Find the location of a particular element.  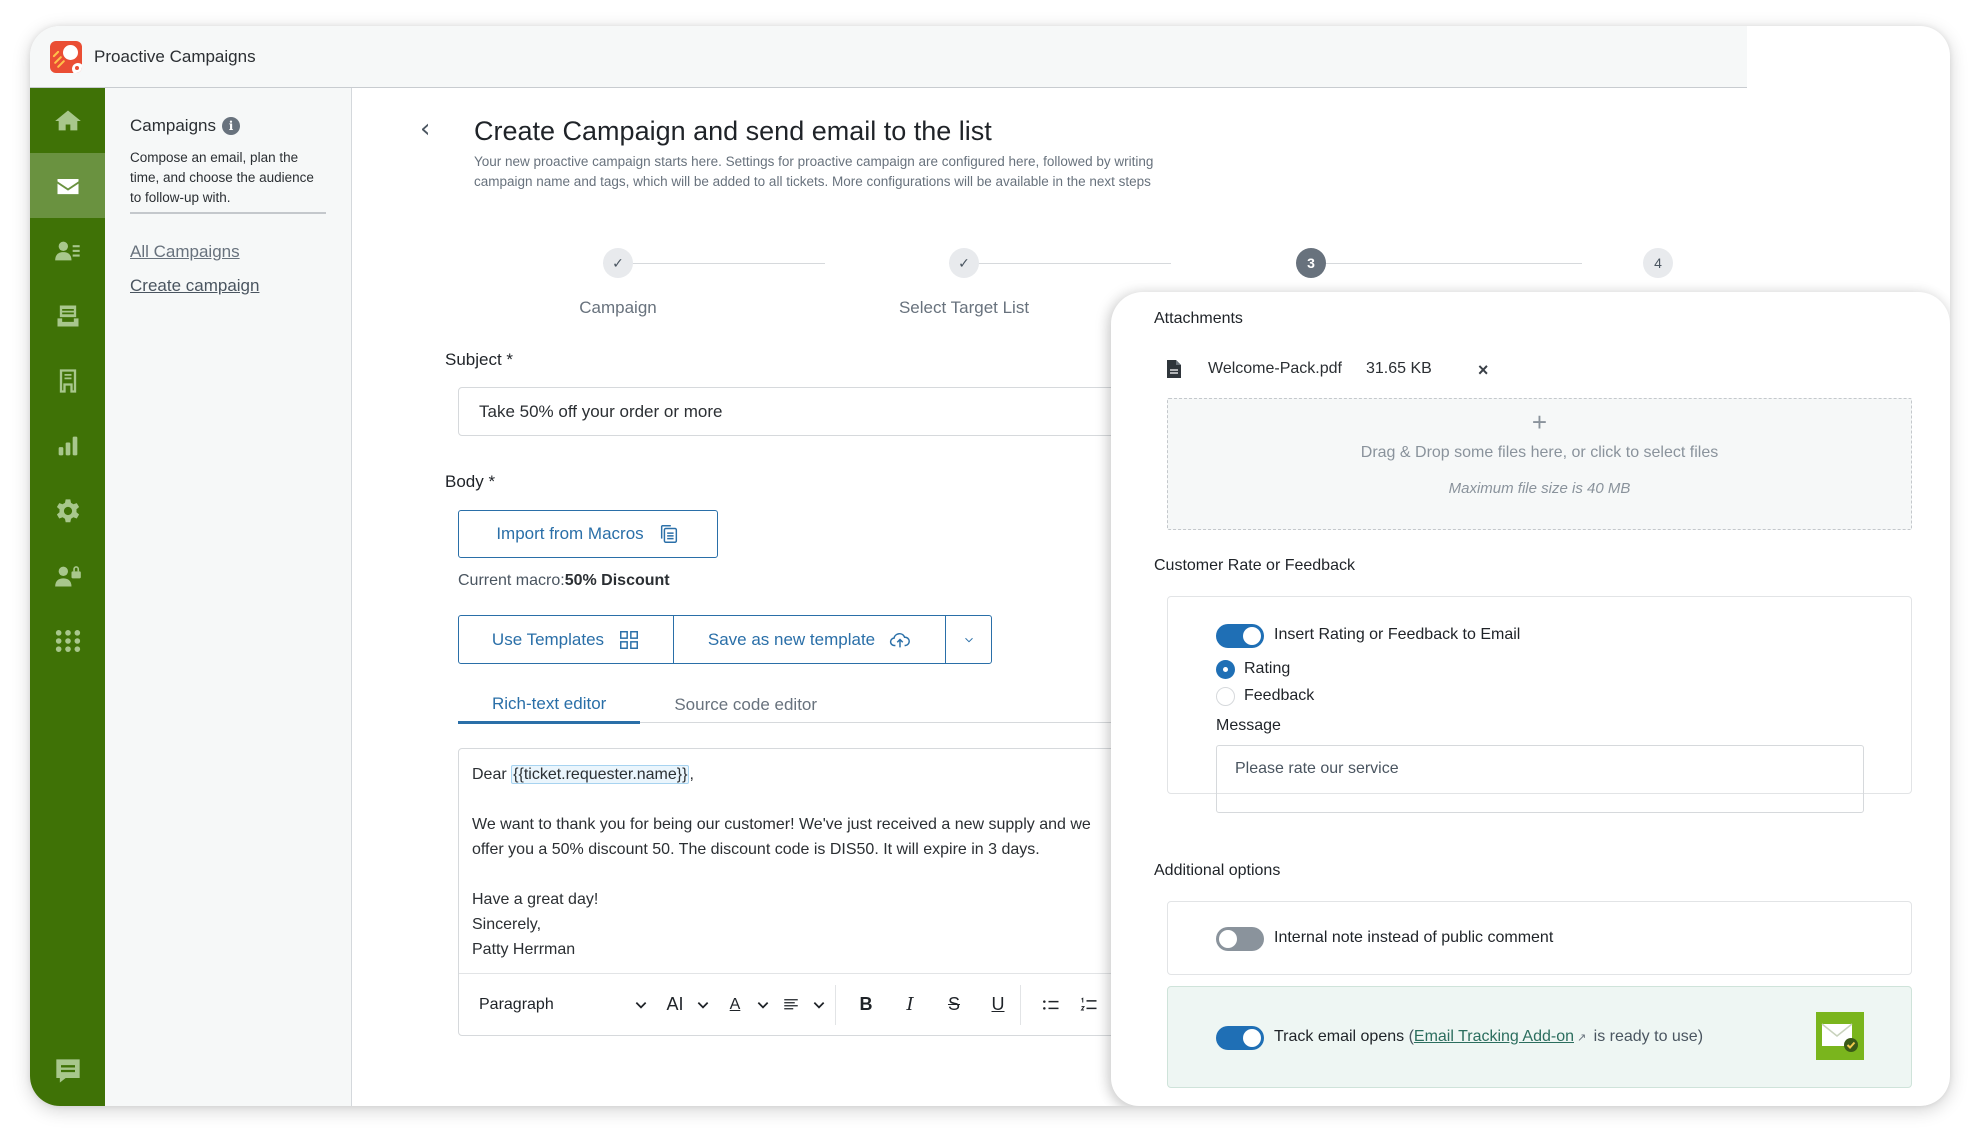

underline-button: U is located at coordinates (998, 1005).